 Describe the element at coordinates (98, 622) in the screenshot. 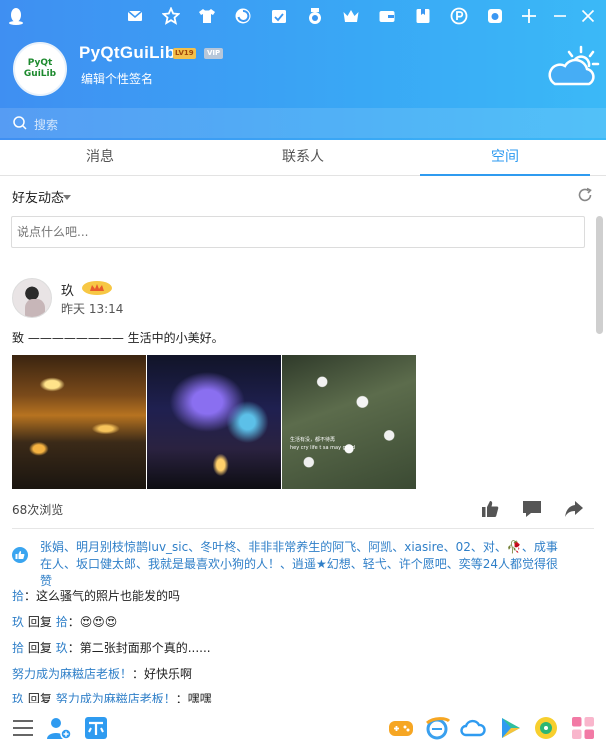

I see `comment-text: 😍😍😍` at that location.